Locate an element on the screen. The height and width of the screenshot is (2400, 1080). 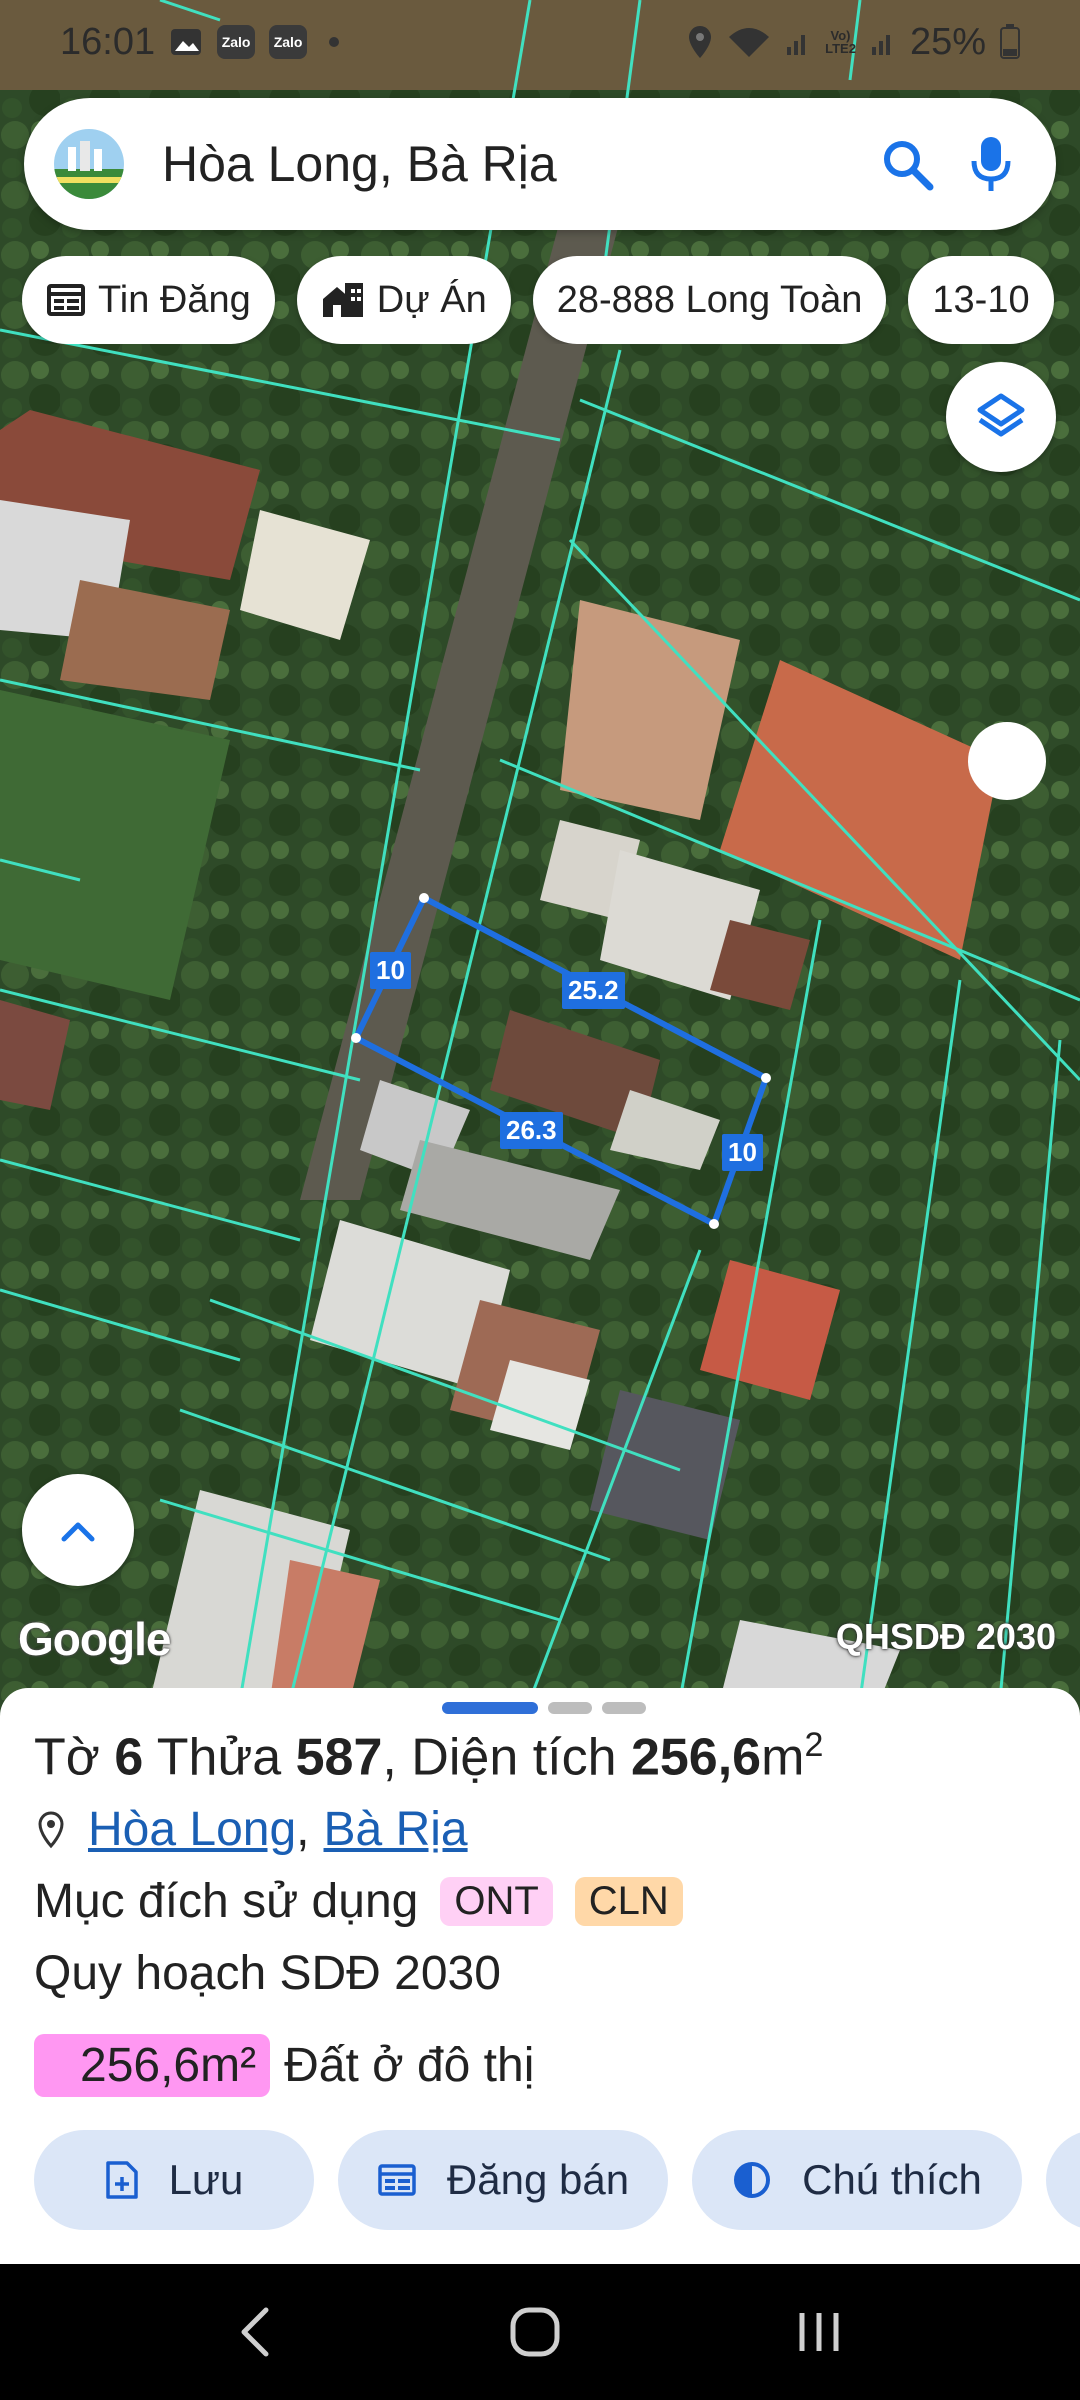
search-bar: Hòa Long, Bà Rịa is located at coordinates (540, 164).